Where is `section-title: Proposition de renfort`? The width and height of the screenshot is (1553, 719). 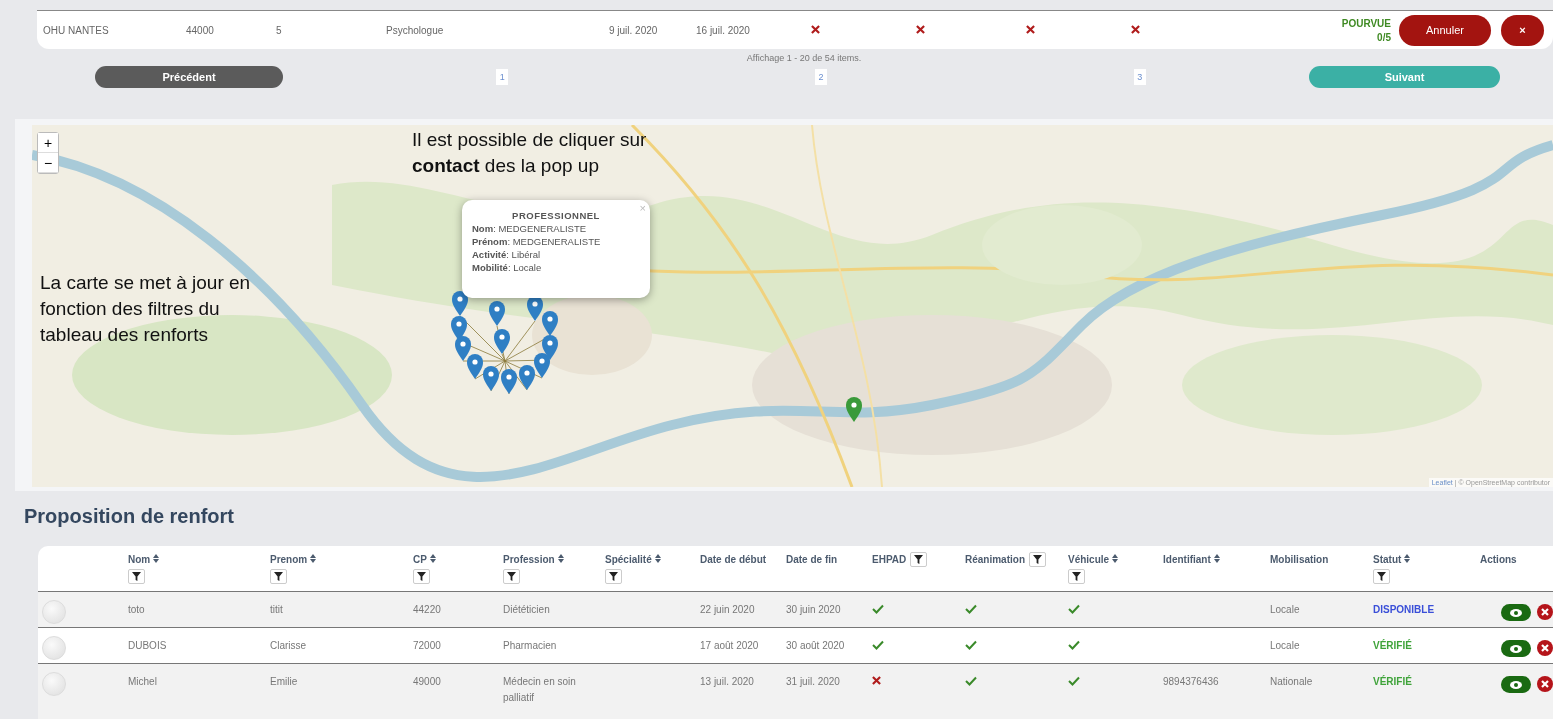
section-title: Proposition de renfort is located at coordinates (129, 516).